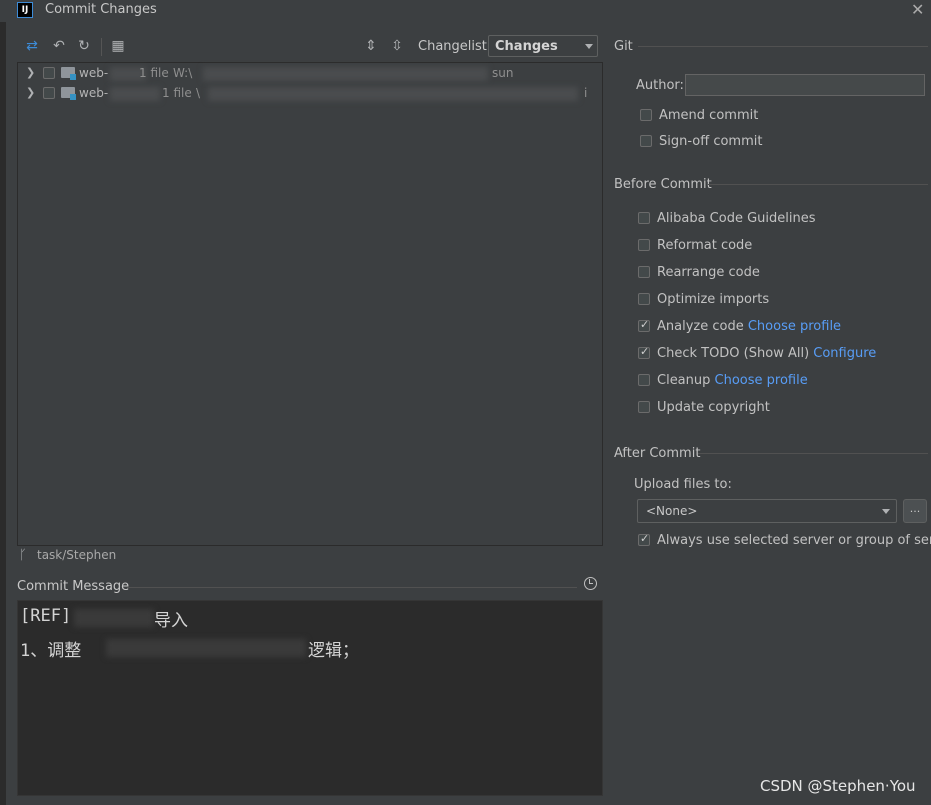 This screenshot has height=805, width=931. I want to click on analyze-code-label: Analyze code, so click(700, 326).